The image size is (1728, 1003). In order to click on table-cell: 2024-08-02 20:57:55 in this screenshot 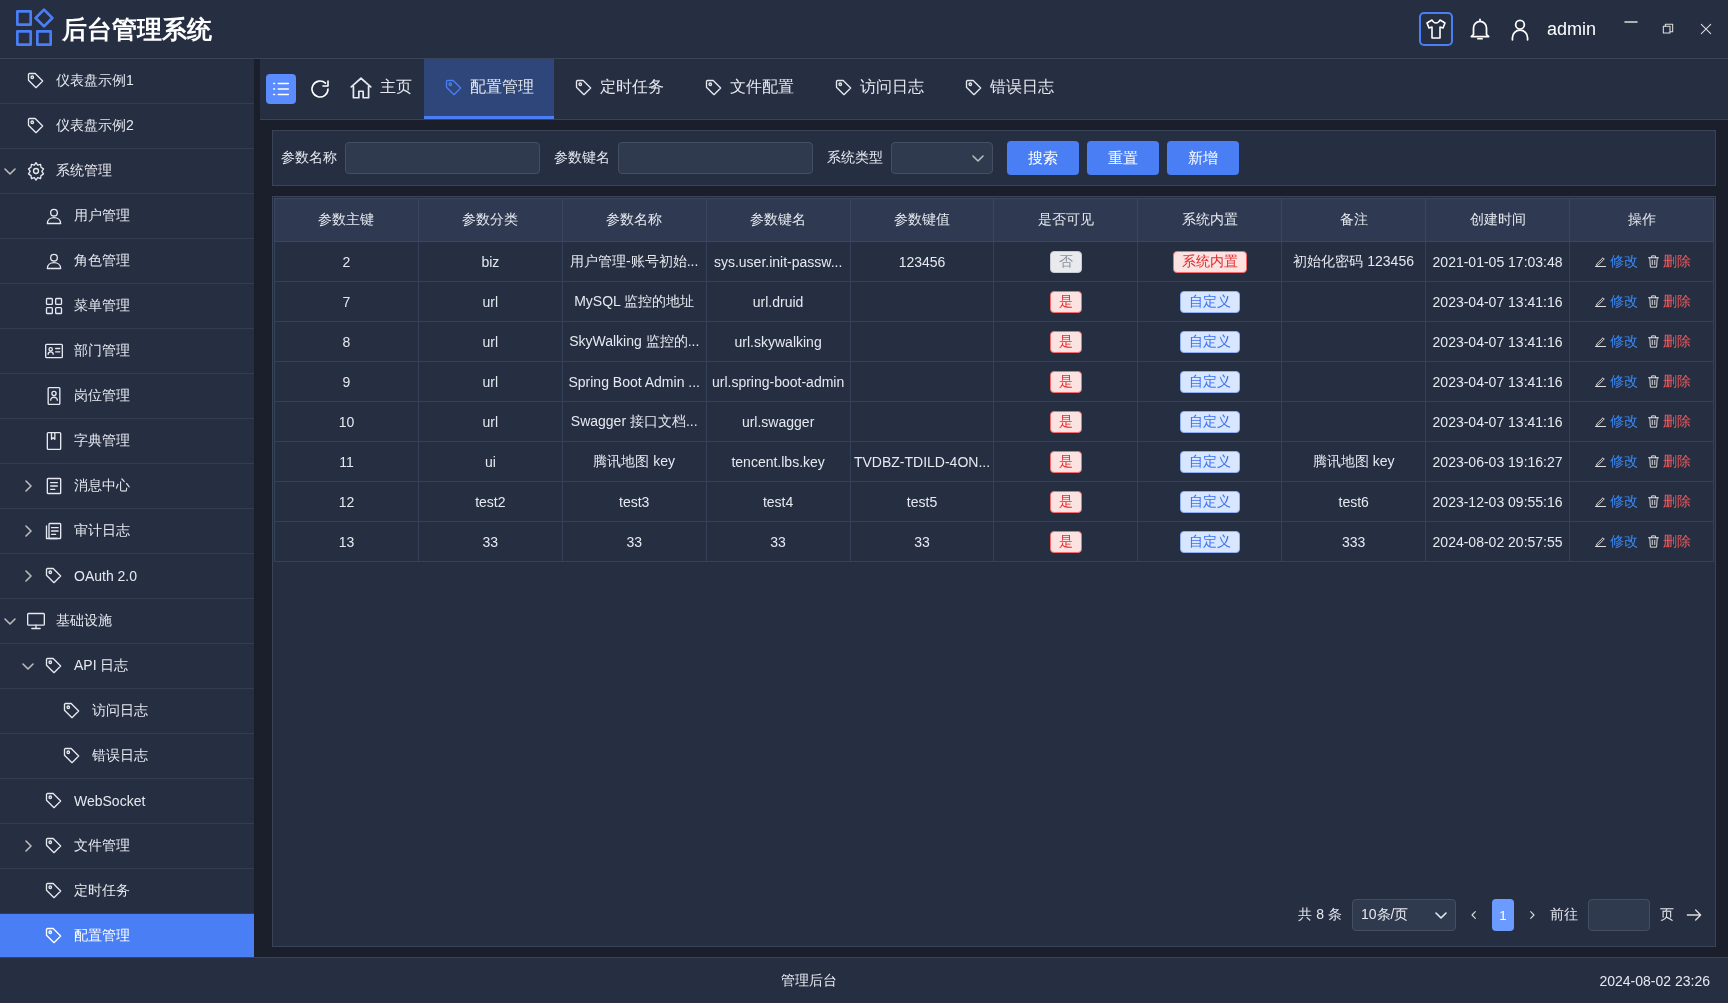, I will do `click(1497, 541)`.